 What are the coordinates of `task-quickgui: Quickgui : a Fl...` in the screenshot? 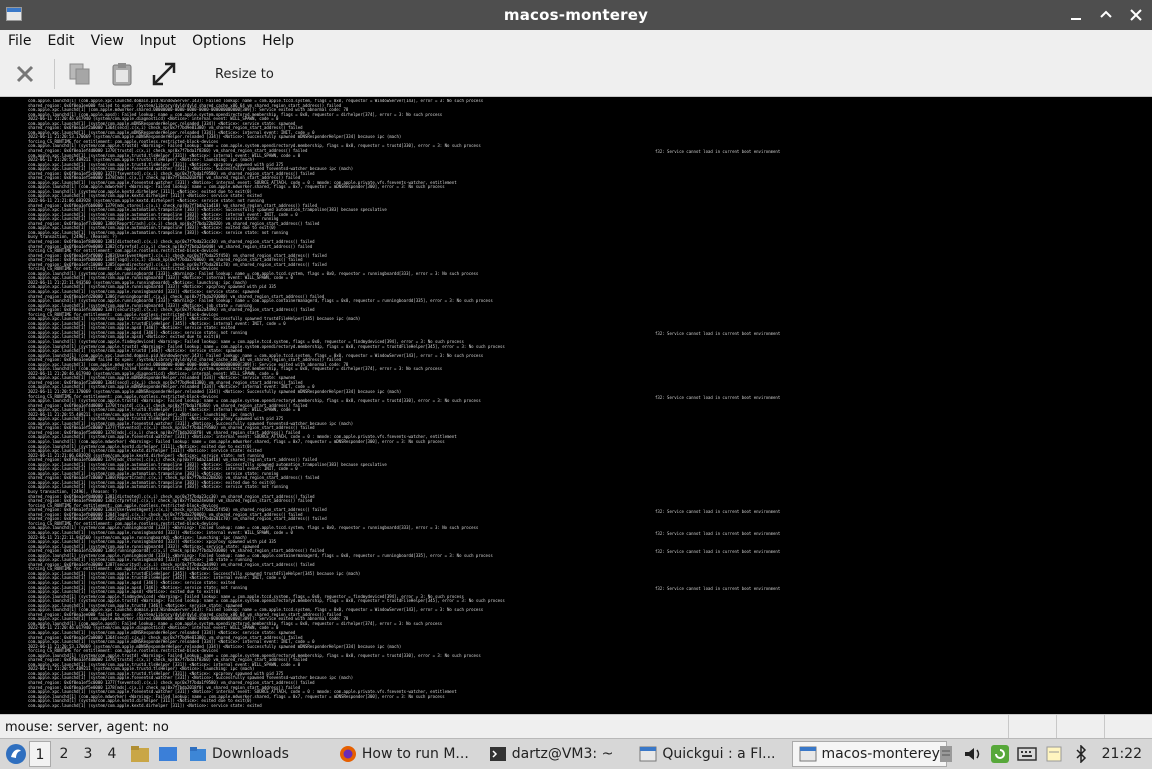 It's located at (707, 754).